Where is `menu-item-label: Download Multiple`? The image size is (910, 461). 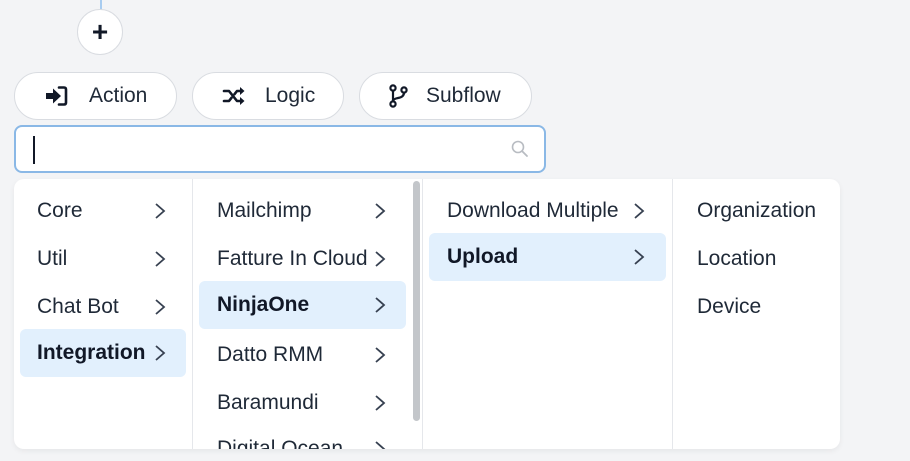 menu-item-label: Download Multiple is located at coordinates (533, 210).